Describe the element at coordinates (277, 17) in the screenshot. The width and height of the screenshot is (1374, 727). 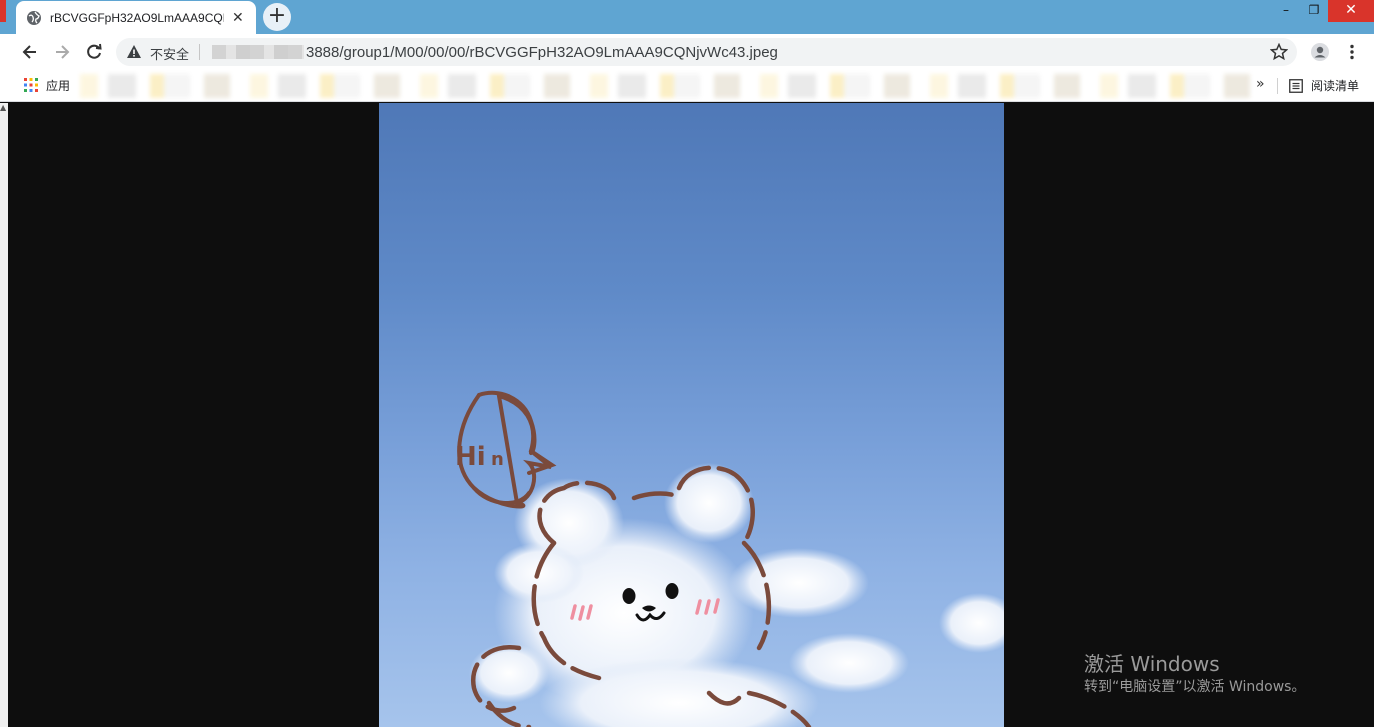
I see `new-tab-button: +` at that location.